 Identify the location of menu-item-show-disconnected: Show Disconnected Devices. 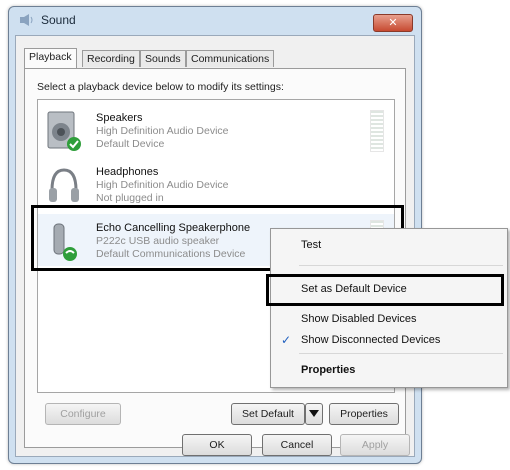
(370, 340).